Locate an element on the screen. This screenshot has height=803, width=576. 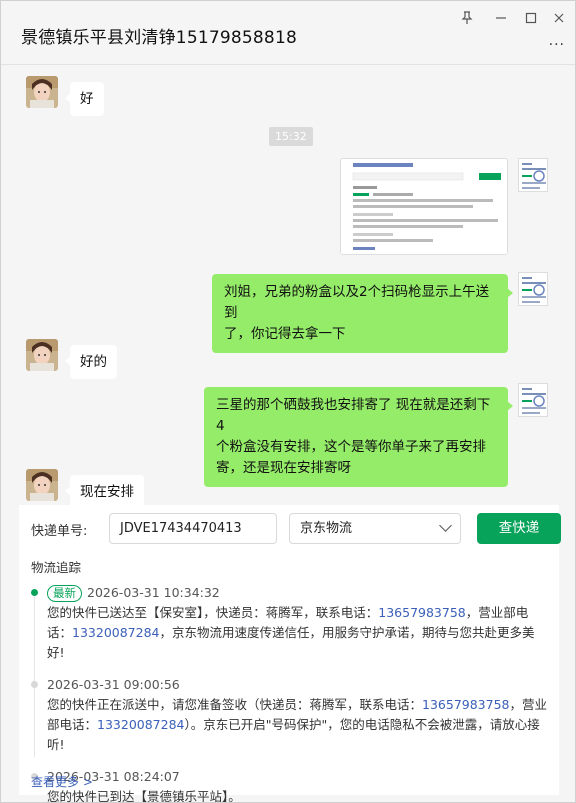
chat-title: 景德镇乐平县刘清铮15179858818 is located at coordinates (159, 38).